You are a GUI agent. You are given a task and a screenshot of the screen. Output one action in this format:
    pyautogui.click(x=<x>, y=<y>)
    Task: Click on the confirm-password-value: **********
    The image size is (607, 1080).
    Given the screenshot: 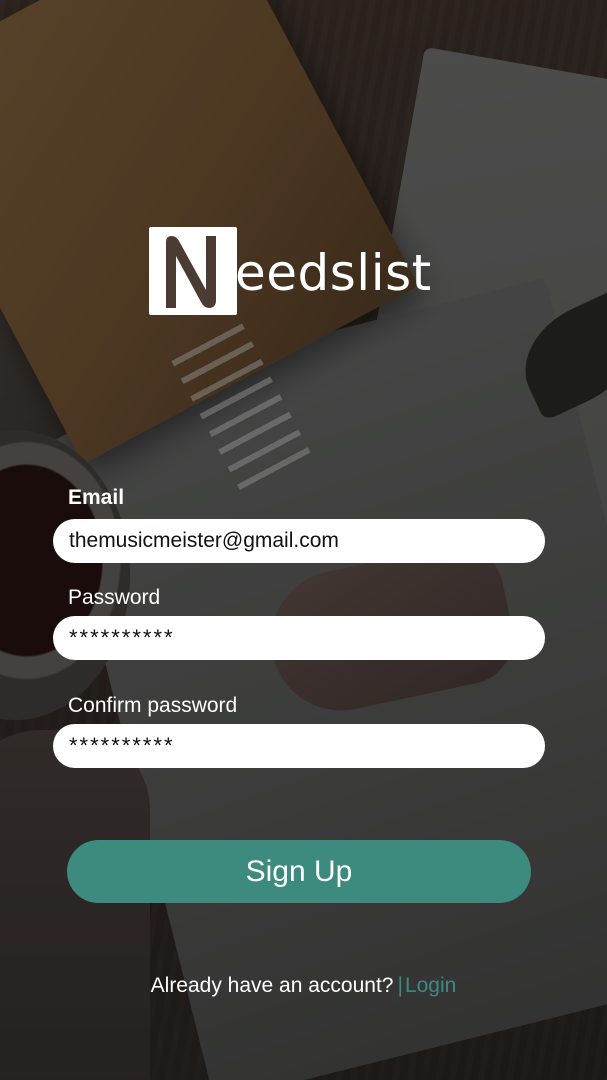 What is the action you would take?
    pyautogui.click(x=122, y=745)
    